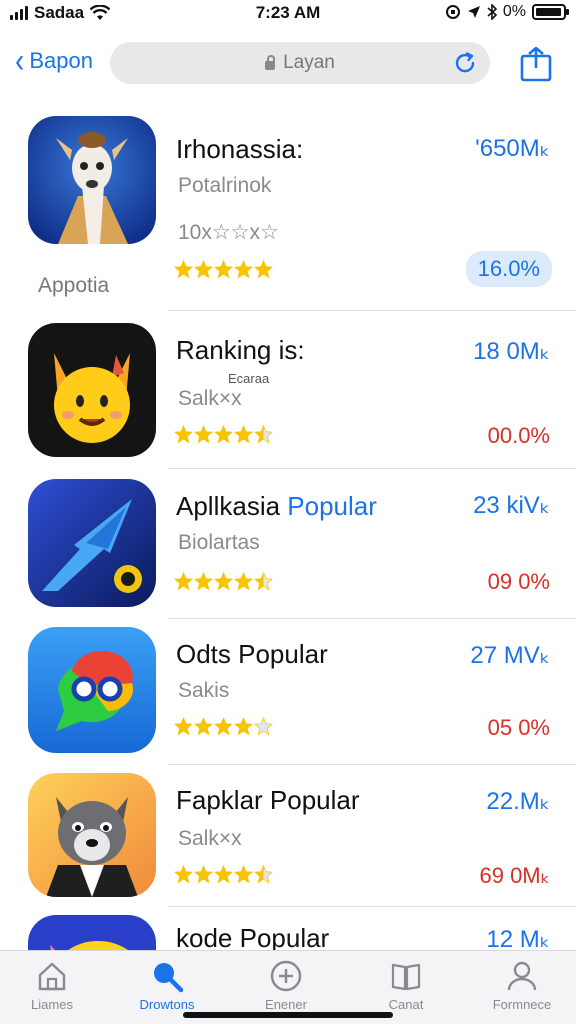 The width and height of the screenshot is (576, 1024). Describe the element at coordinates (452, 12) in the screenshot. I see `orientation-lock-icon` at that location.